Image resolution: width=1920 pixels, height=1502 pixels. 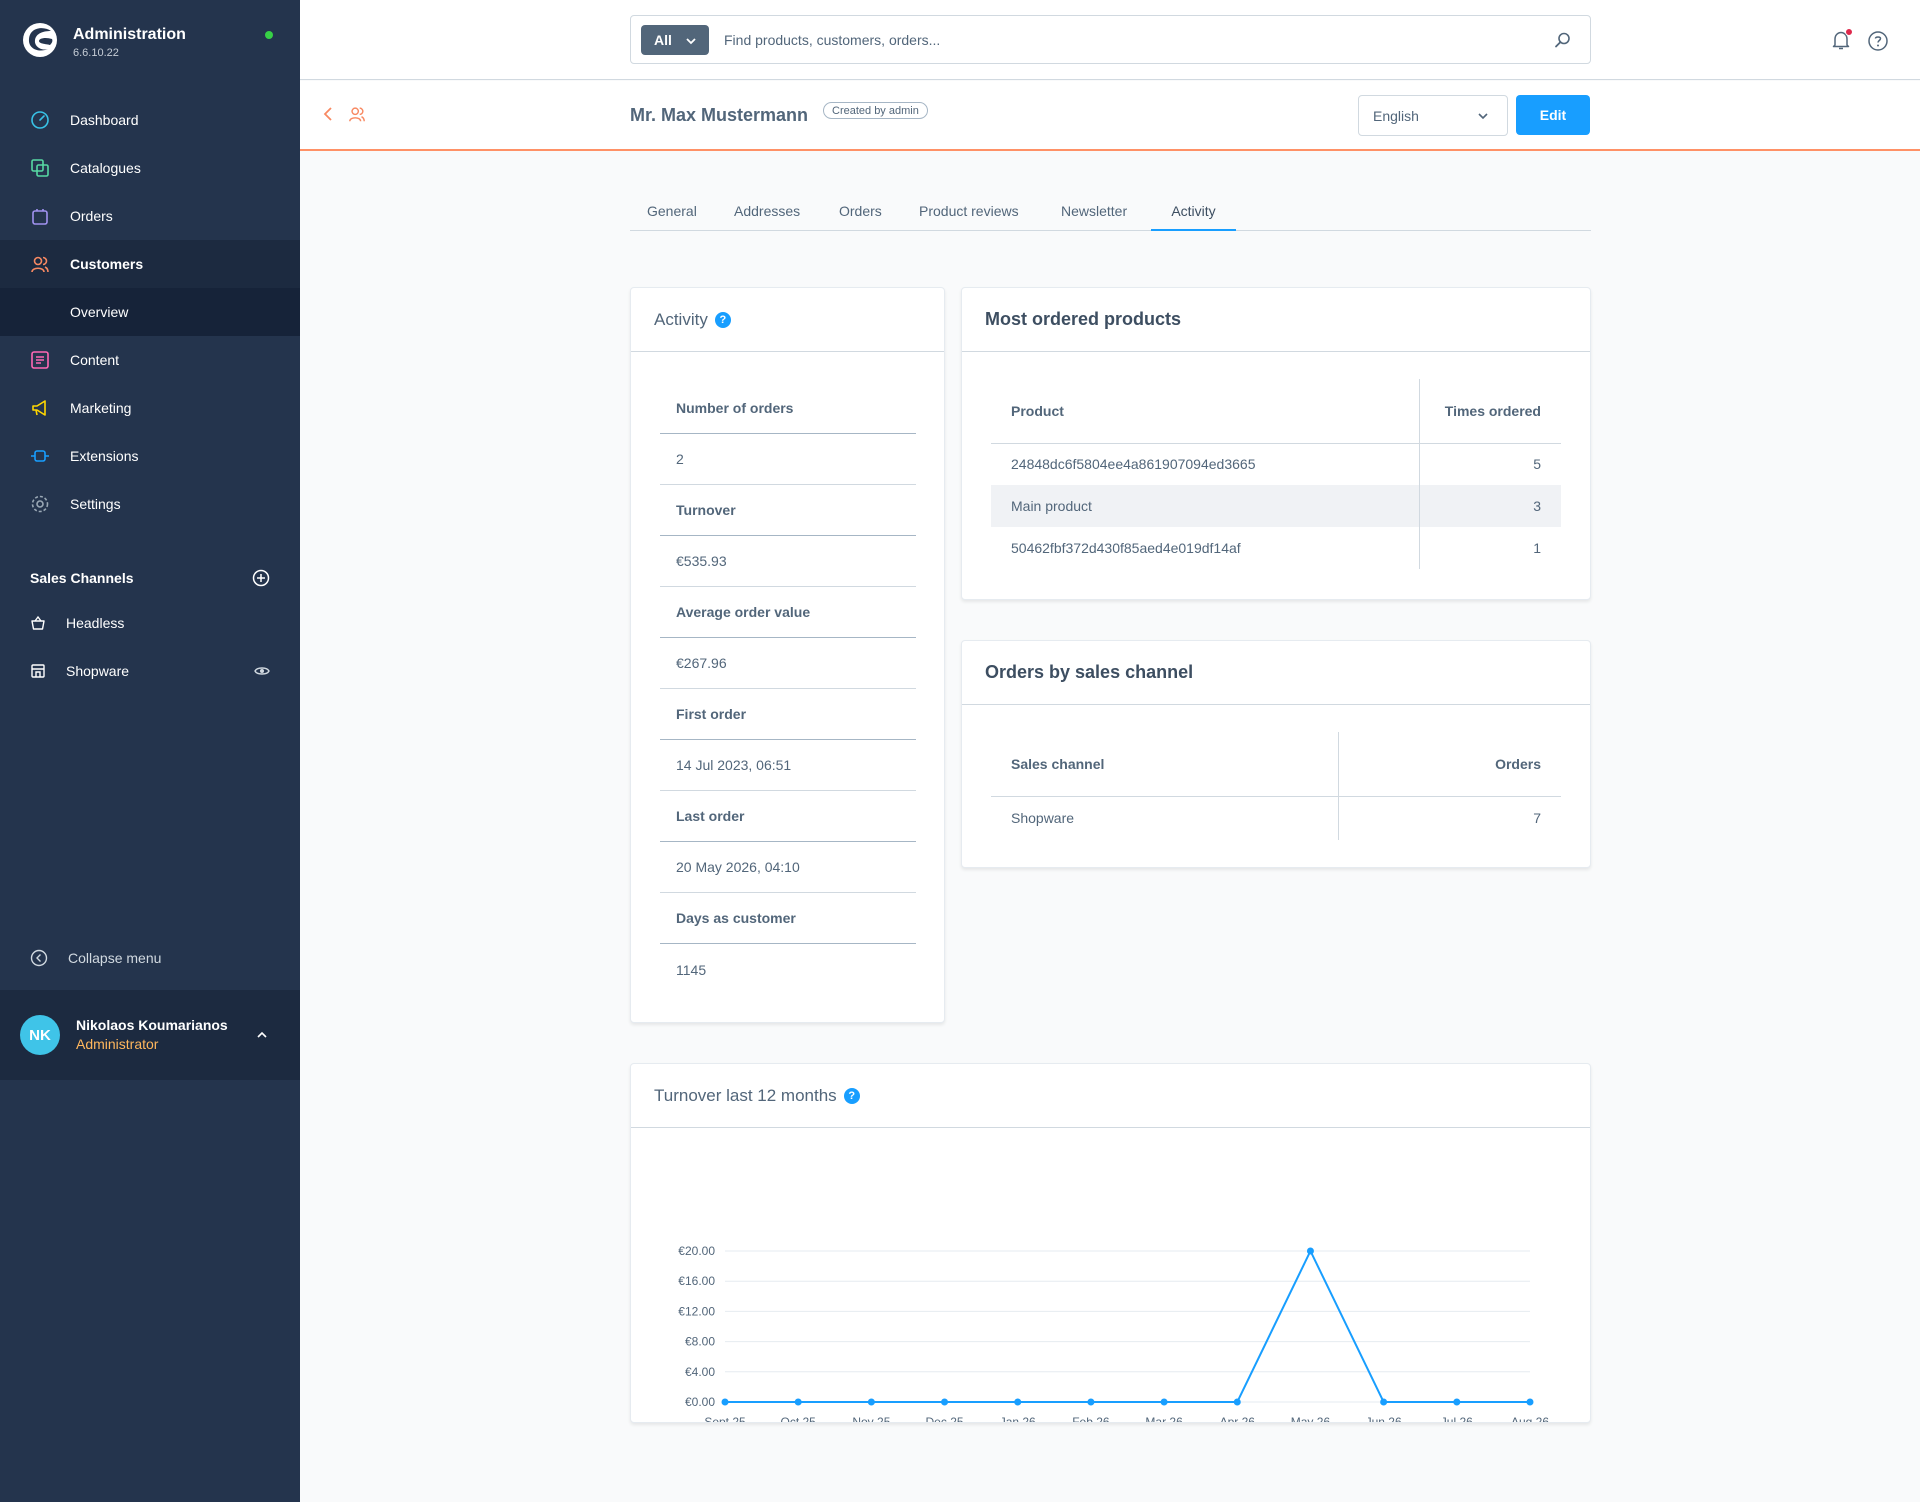 What do you see at coordinates (1449, 764) in the screenshot?
I see `column-header-orders: Orders` at bounding box center [1449, 764].